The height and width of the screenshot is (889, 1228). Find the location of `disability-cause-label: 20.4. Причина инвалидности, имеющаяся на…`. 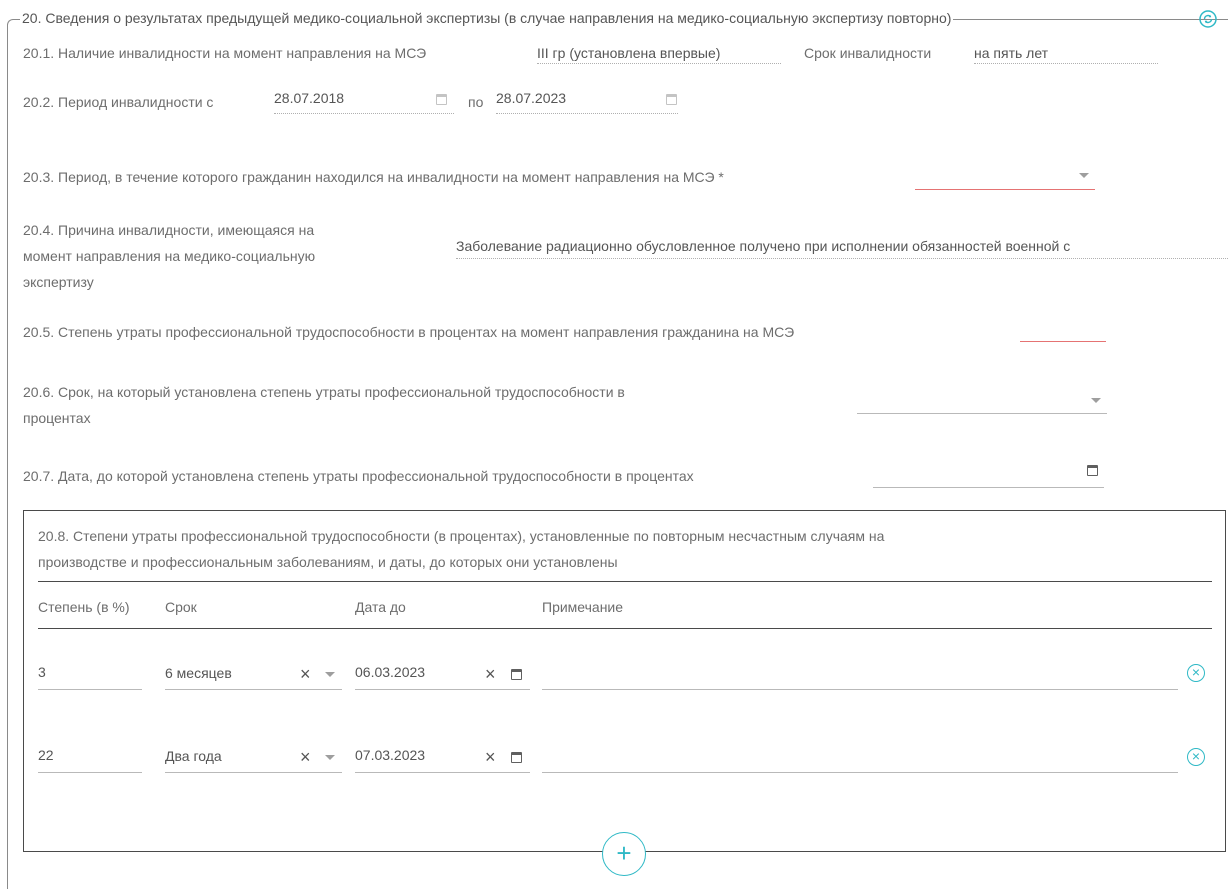

disability-cause-label: 20.4. Причина инвалидности, имеющаяся на… is located at coordinates (169, 256).